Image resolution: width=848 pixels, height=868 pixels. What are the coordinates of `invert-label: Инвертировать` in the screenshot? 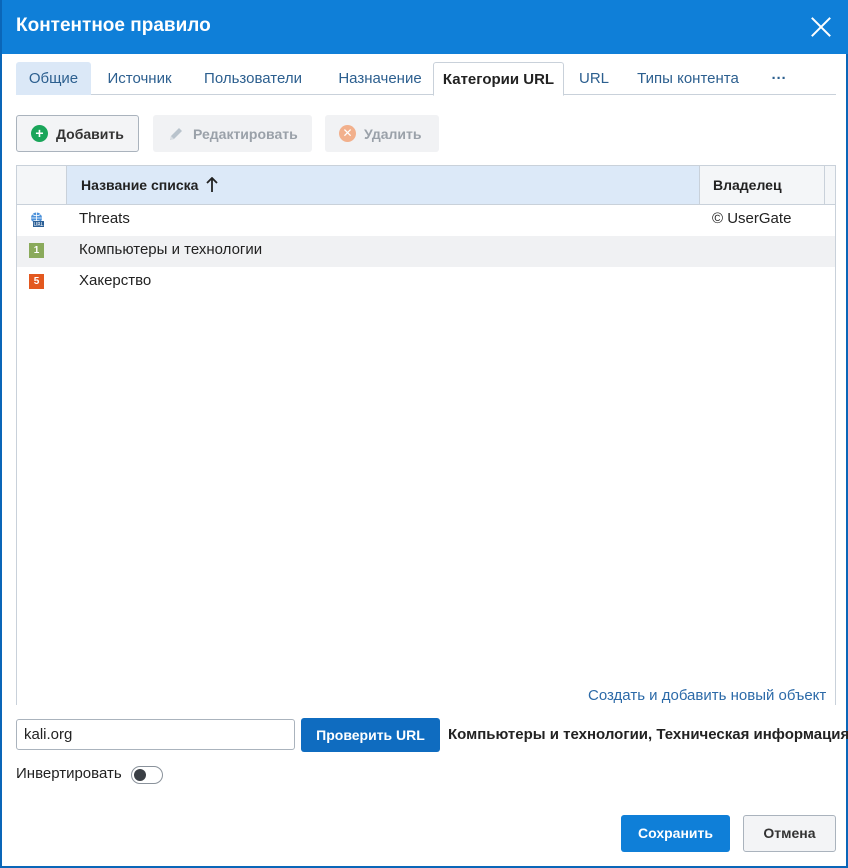 It's located at (69, 773).